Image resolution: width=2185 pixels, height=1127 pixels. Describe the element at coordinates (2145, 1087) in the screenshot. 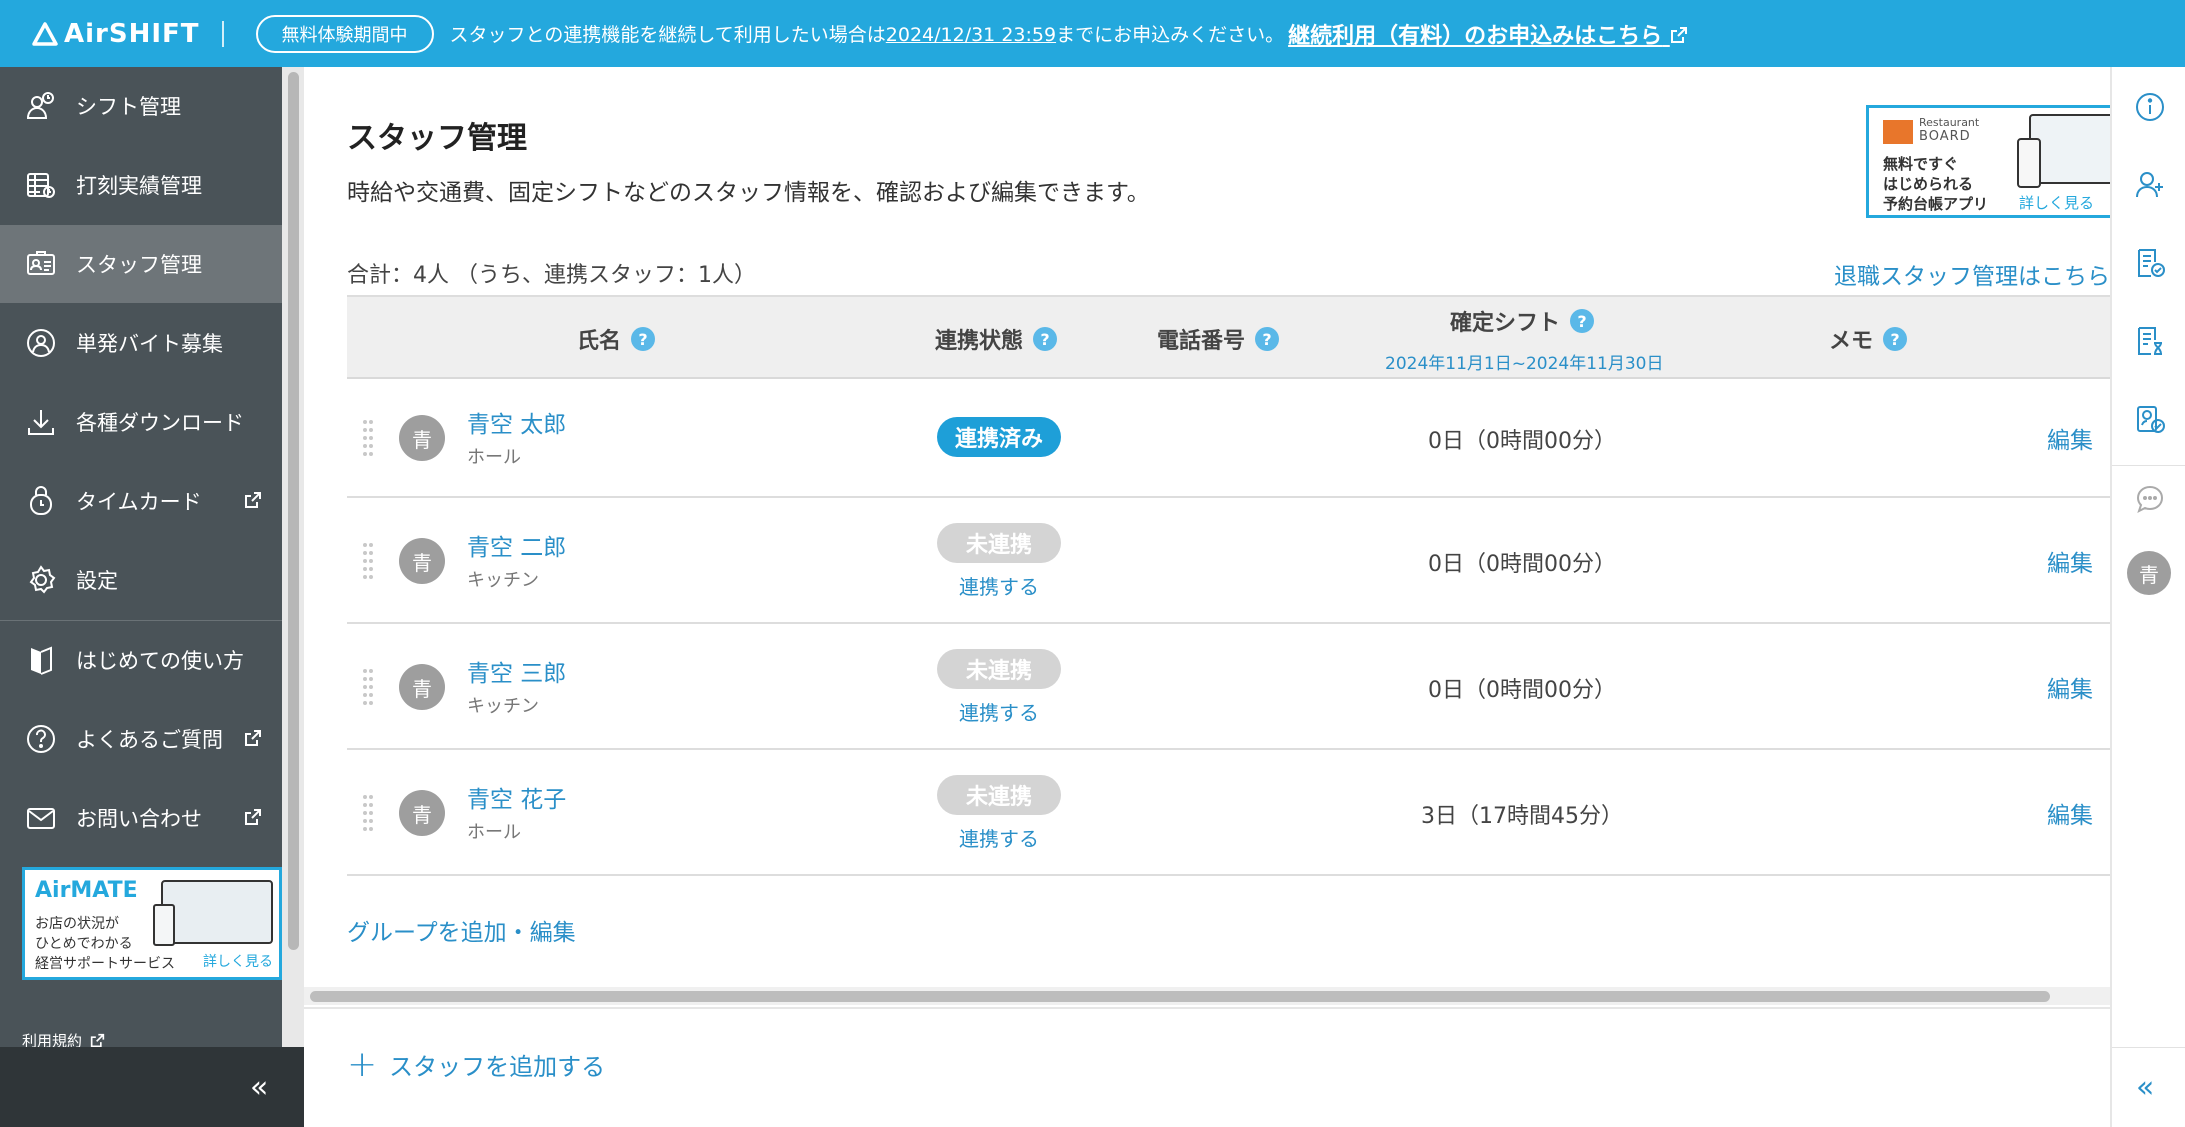

I see `right-rail-collapse-button: «` at that location.